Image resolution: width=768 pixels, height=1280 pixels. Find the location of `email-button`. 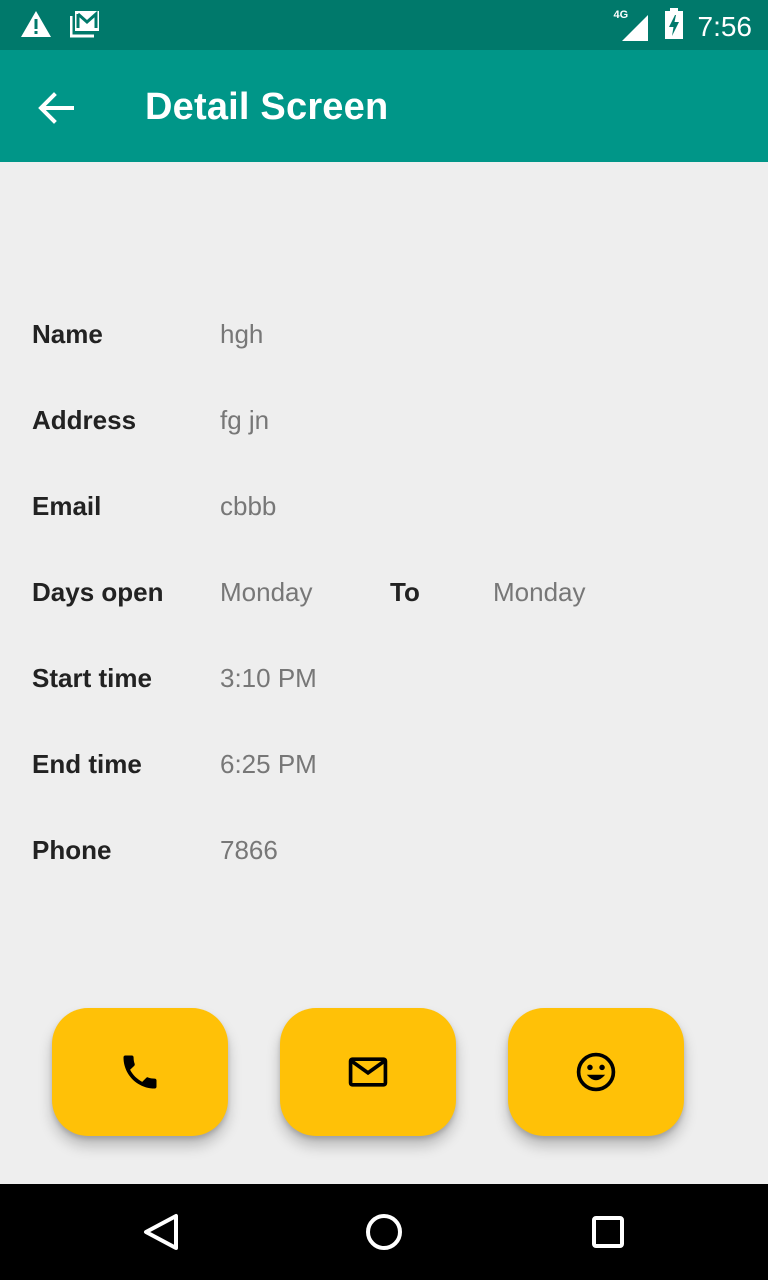

email-button is located at coordinates (368, 1072).